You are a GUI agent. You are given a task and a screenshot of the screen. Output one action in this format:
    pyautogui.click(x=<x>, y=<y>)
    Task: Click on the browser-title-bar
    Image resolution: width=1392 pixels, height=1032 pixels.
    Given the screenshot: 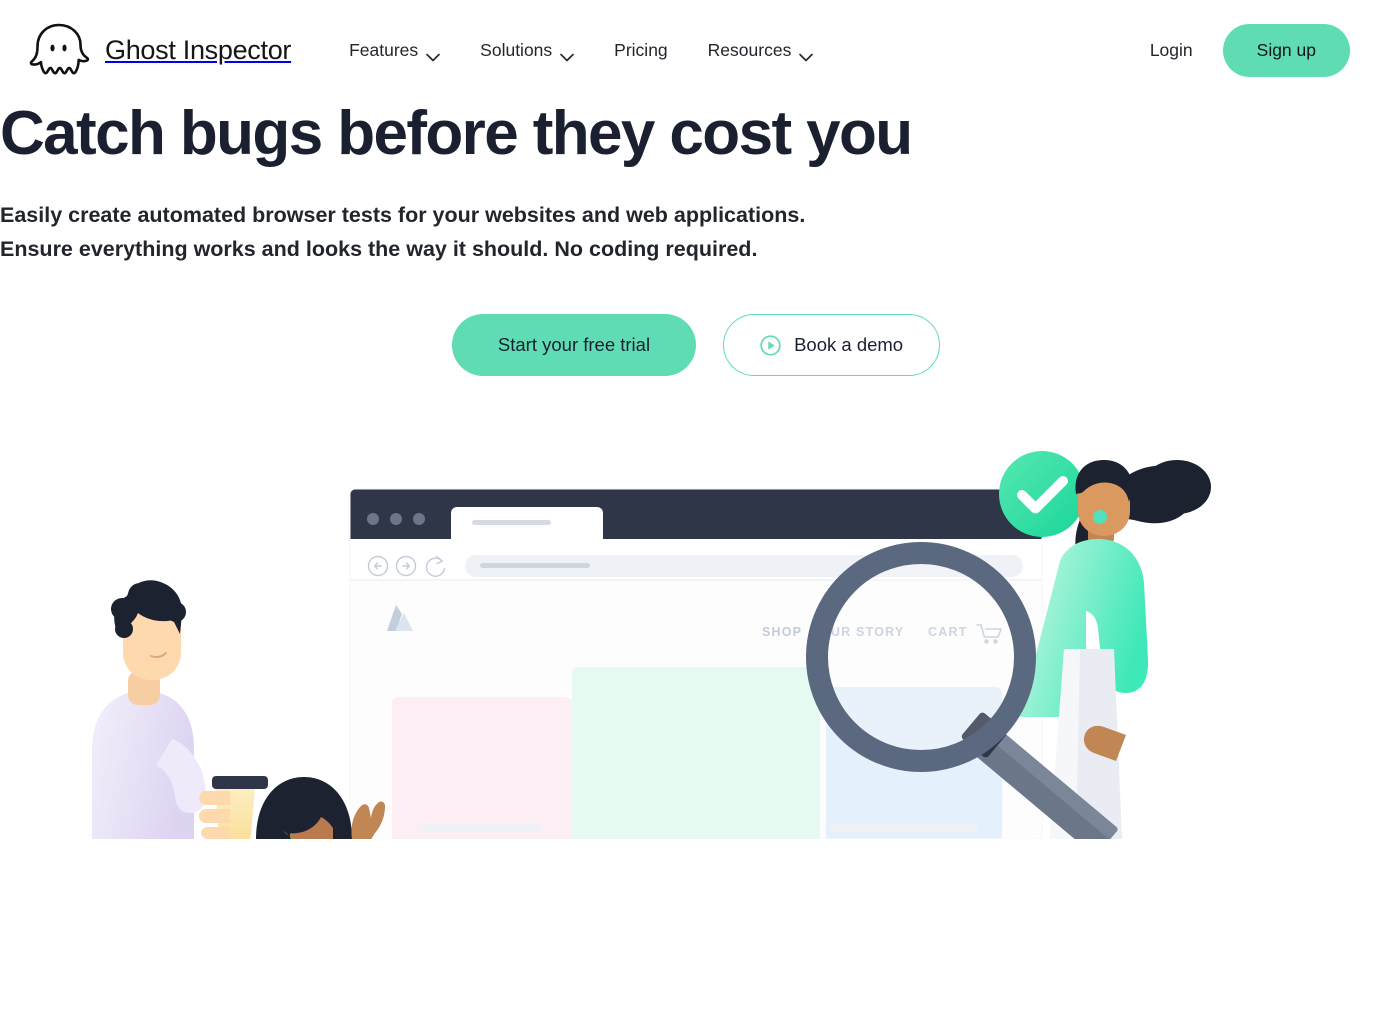 What is the action you would take?
    pyautogui.click(x=696, y=514)
    